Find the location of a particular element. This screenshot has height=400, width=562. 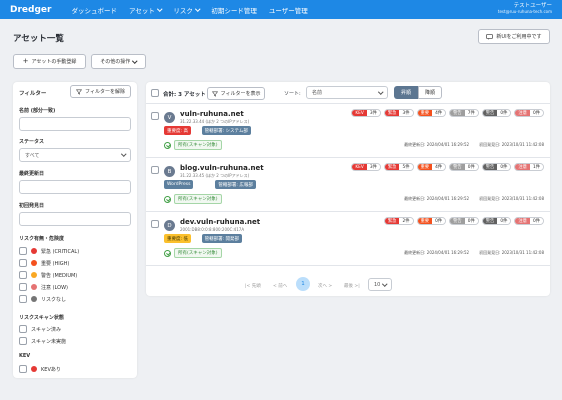

asset-tag: 管轄部署: 開発部 is located at coordinates (222, 238).